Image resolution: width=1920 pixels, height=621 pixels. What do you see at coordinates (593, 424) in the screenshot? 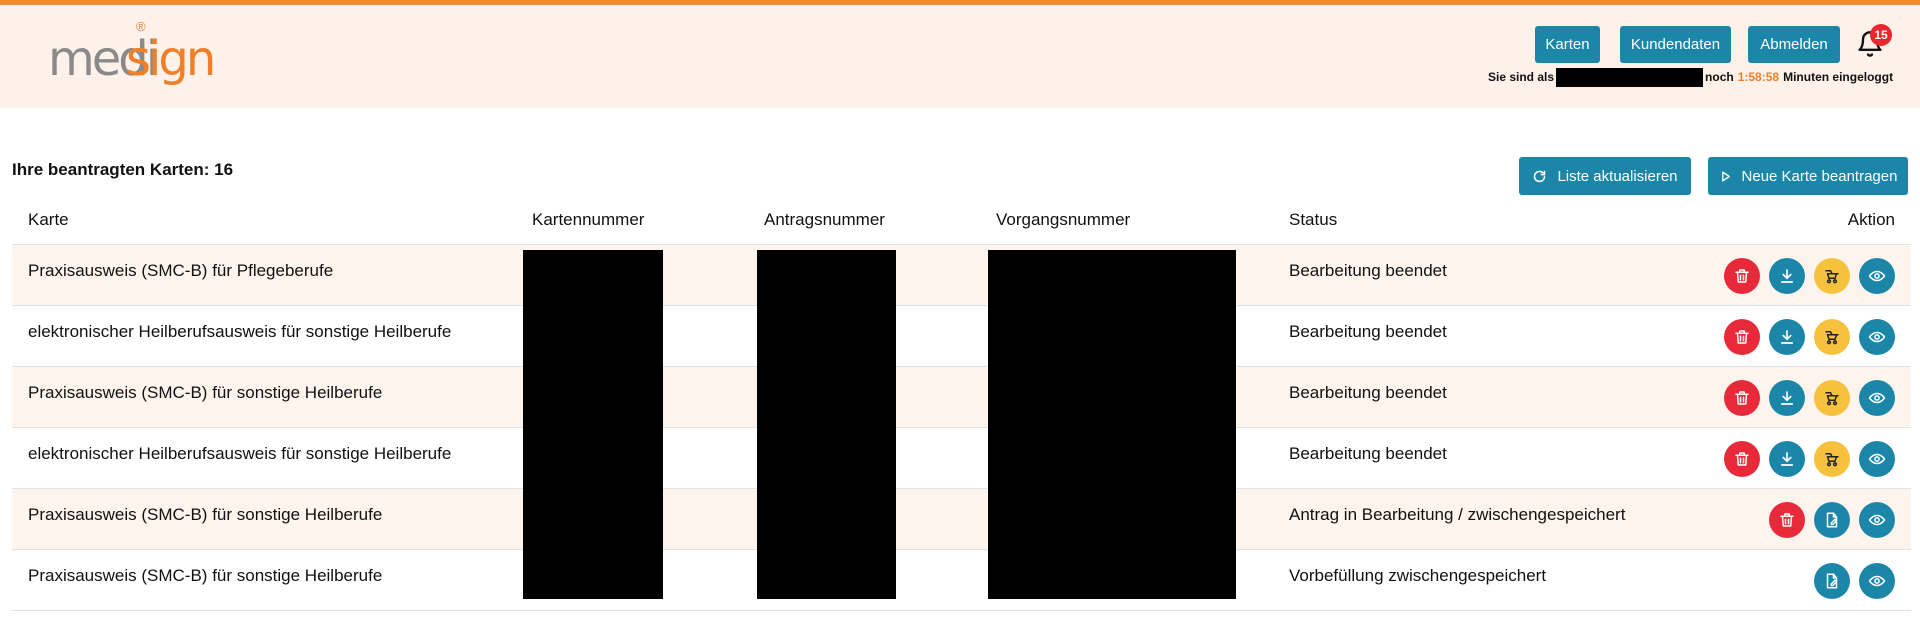
I see `redacted-kartennummer` at bounding box center [593, 424].